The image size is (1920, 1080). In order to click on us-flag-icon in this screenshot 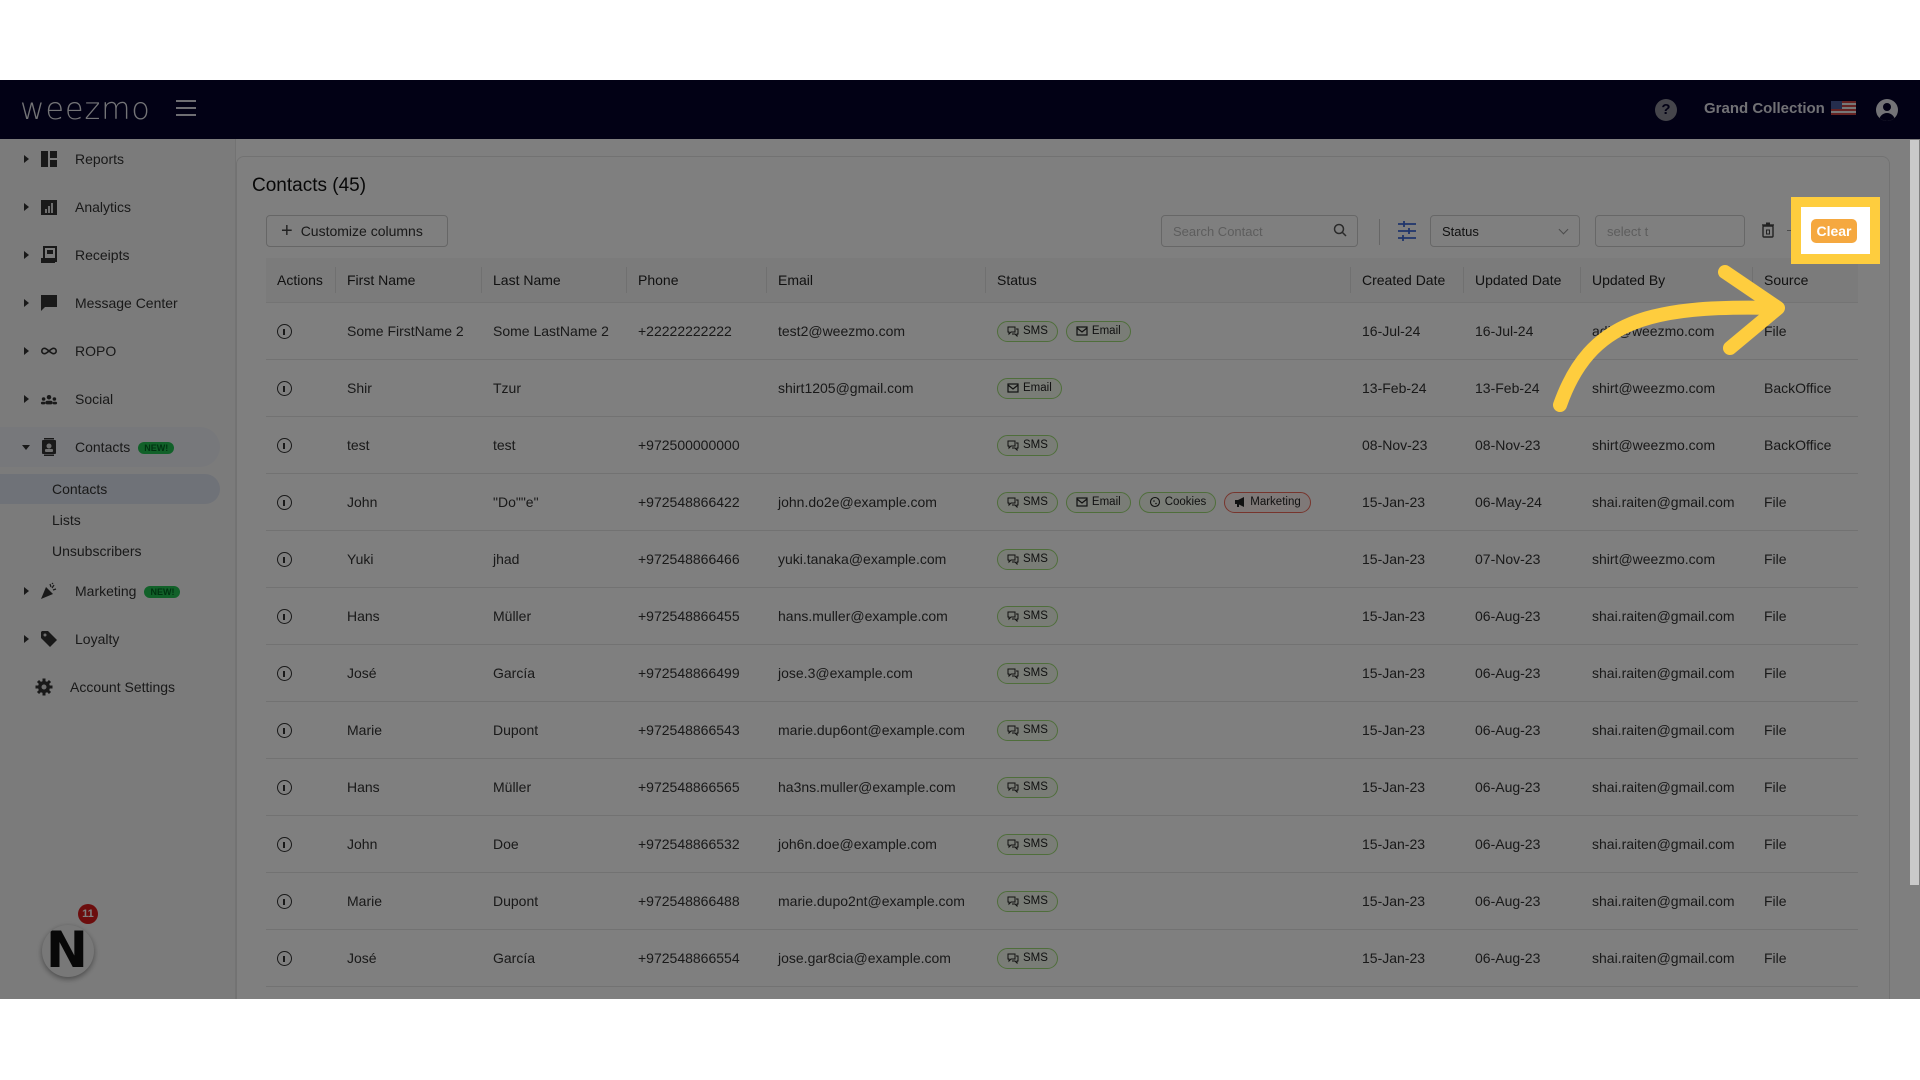, I will do `click(1843, 108)`.